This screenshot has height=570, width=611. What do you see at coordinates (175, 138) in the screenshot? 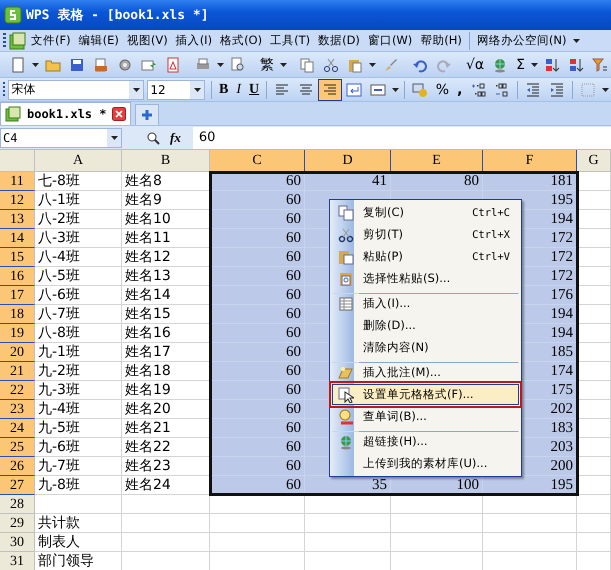
I see `insert-function-button: fx` at bounding box center [175, 138].